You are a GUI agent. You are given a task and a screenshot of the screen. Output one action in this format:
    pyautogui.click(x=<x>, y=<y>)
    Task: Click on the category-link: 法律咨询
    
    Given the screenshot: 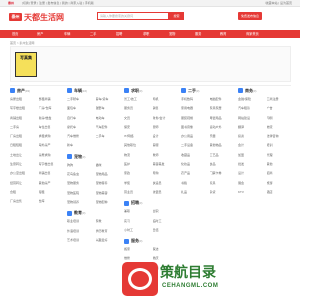 What is the action you would take?
    pyautogui.click(x=280, y=136)
    